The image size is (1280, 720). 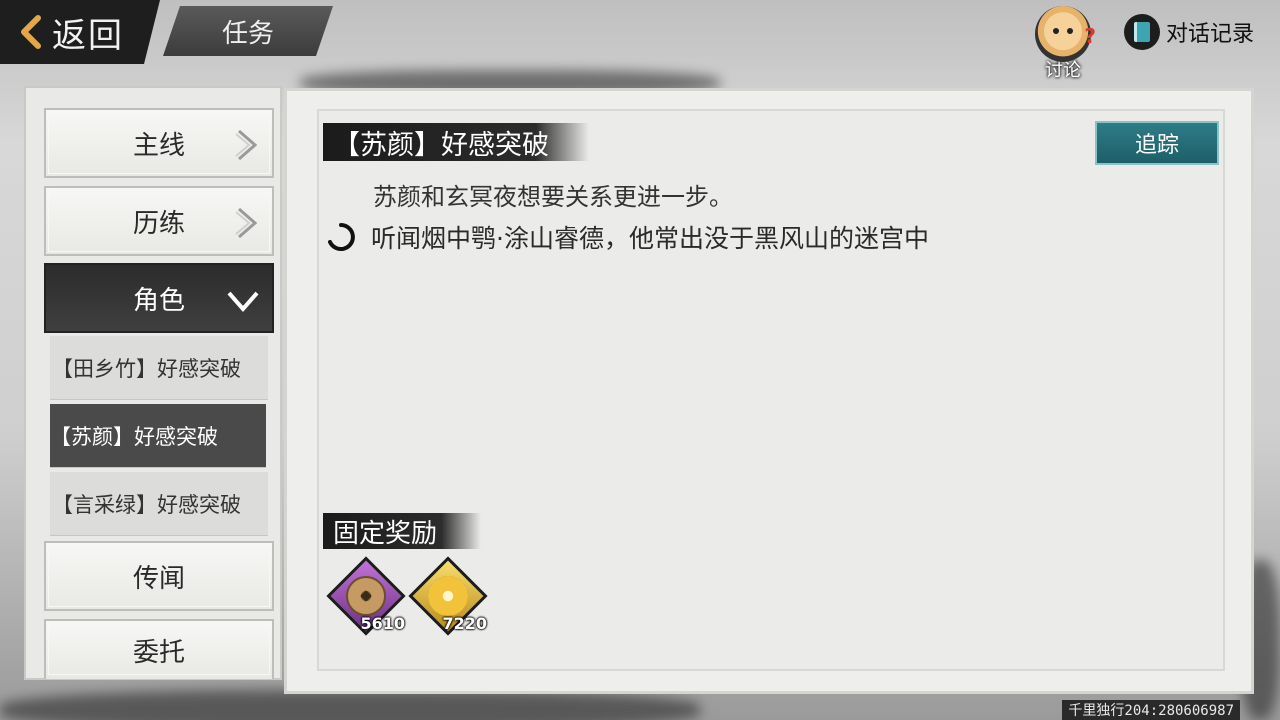 I want to click on nav-character-label: 角色, so click(x=158, y=300).